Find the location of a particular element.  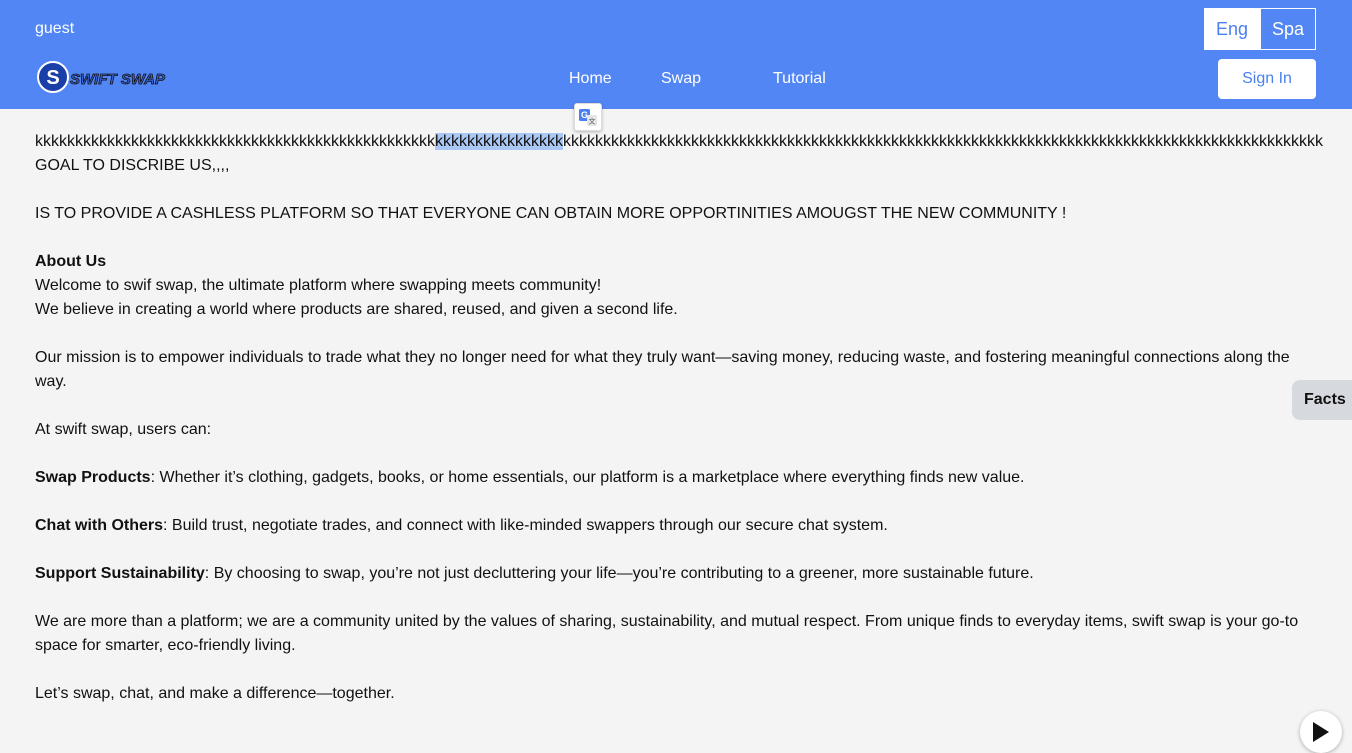

svg-text: G is located at coordinates (584, 115).